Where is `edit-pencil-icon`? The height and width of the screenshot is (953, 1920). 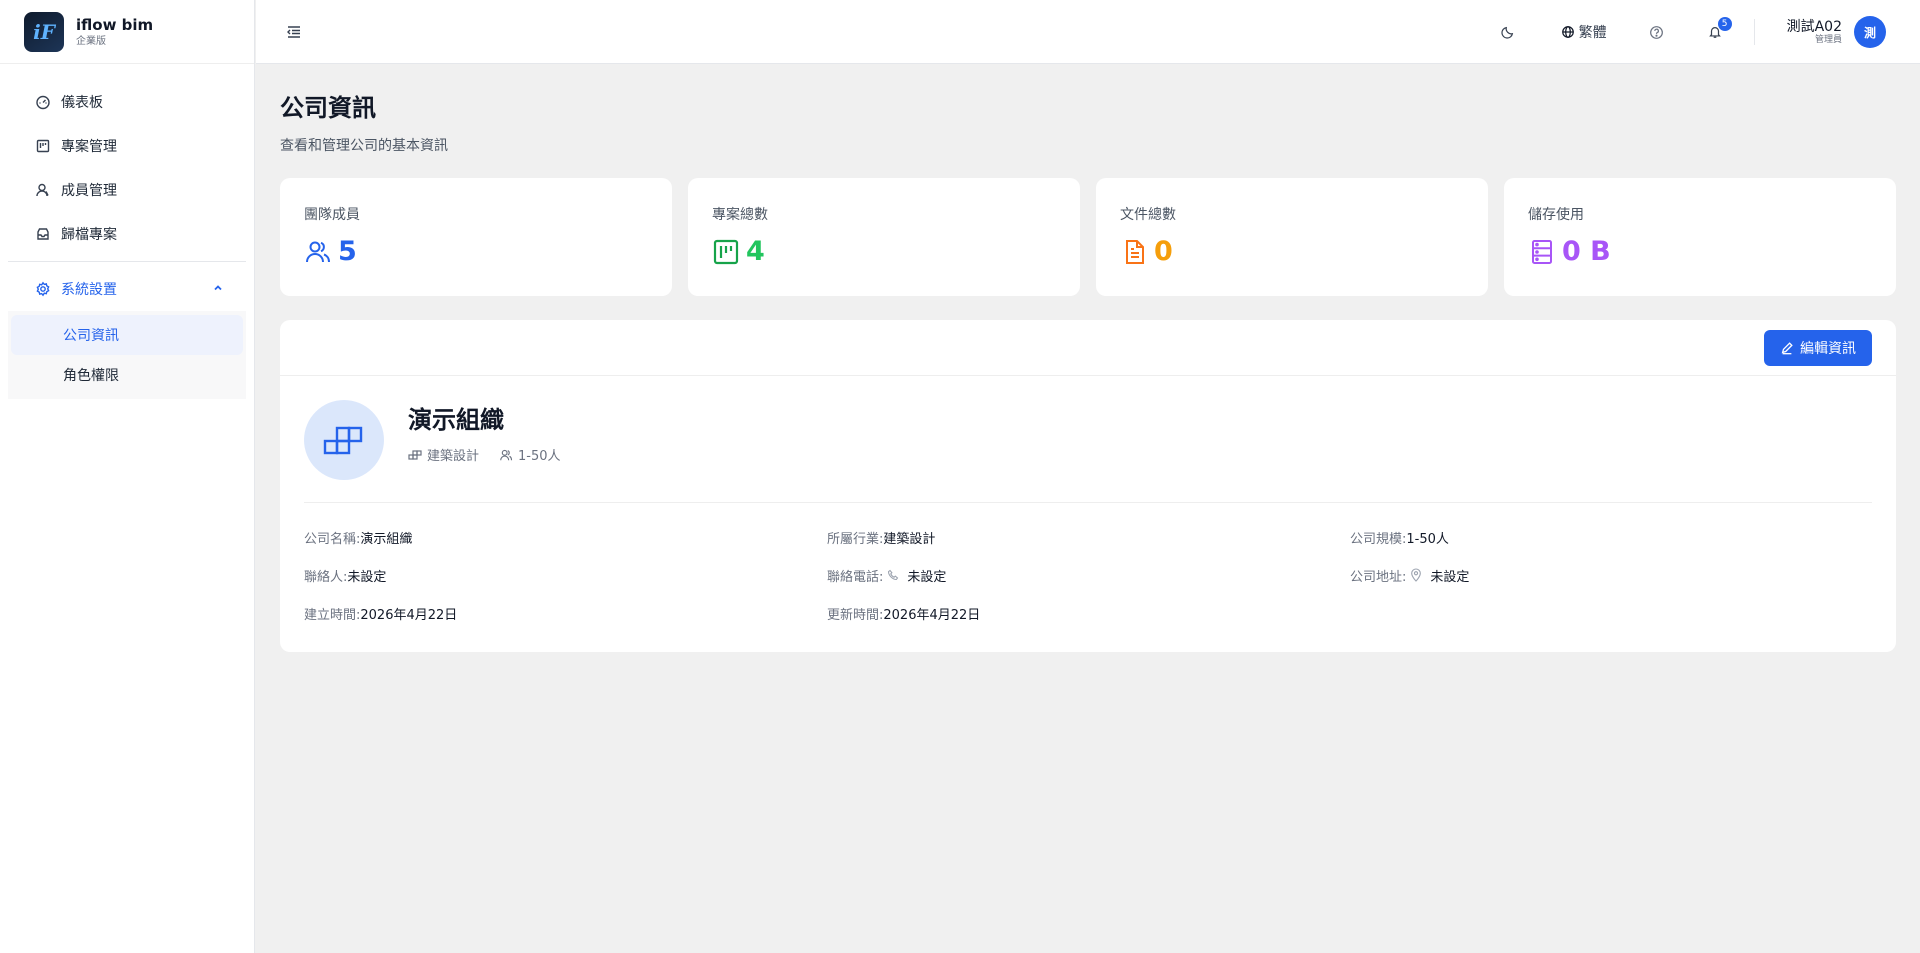 edit-pencil-icon is located at coordinates (1787, 348).